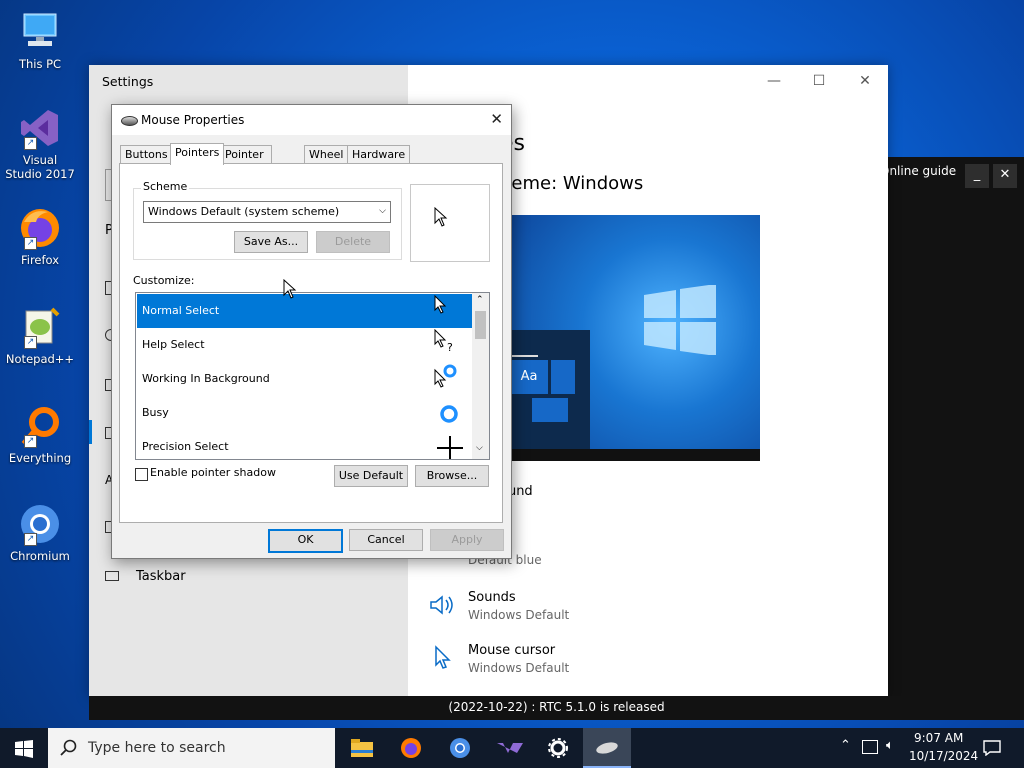  Describe the element at coordinates (157, 748) in the screenshot. I see `search-placeholder: Type here to search` at that location.